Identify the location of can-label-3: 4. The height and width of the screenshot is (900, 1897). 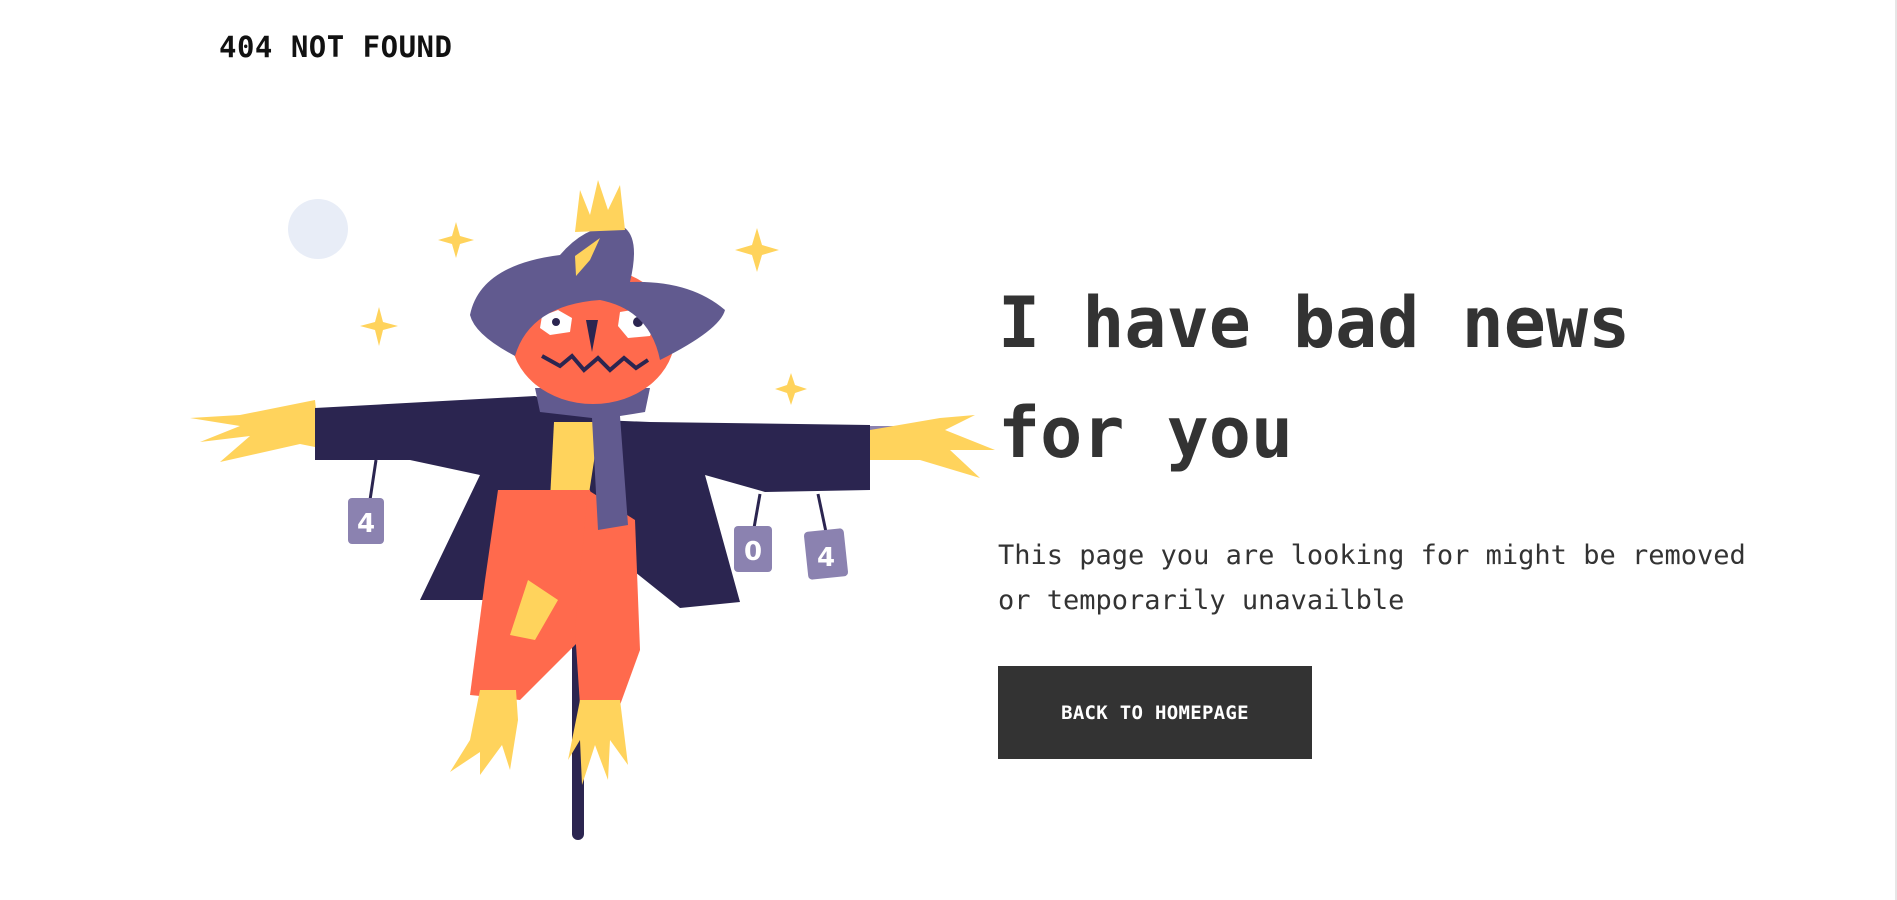
(826, 558).